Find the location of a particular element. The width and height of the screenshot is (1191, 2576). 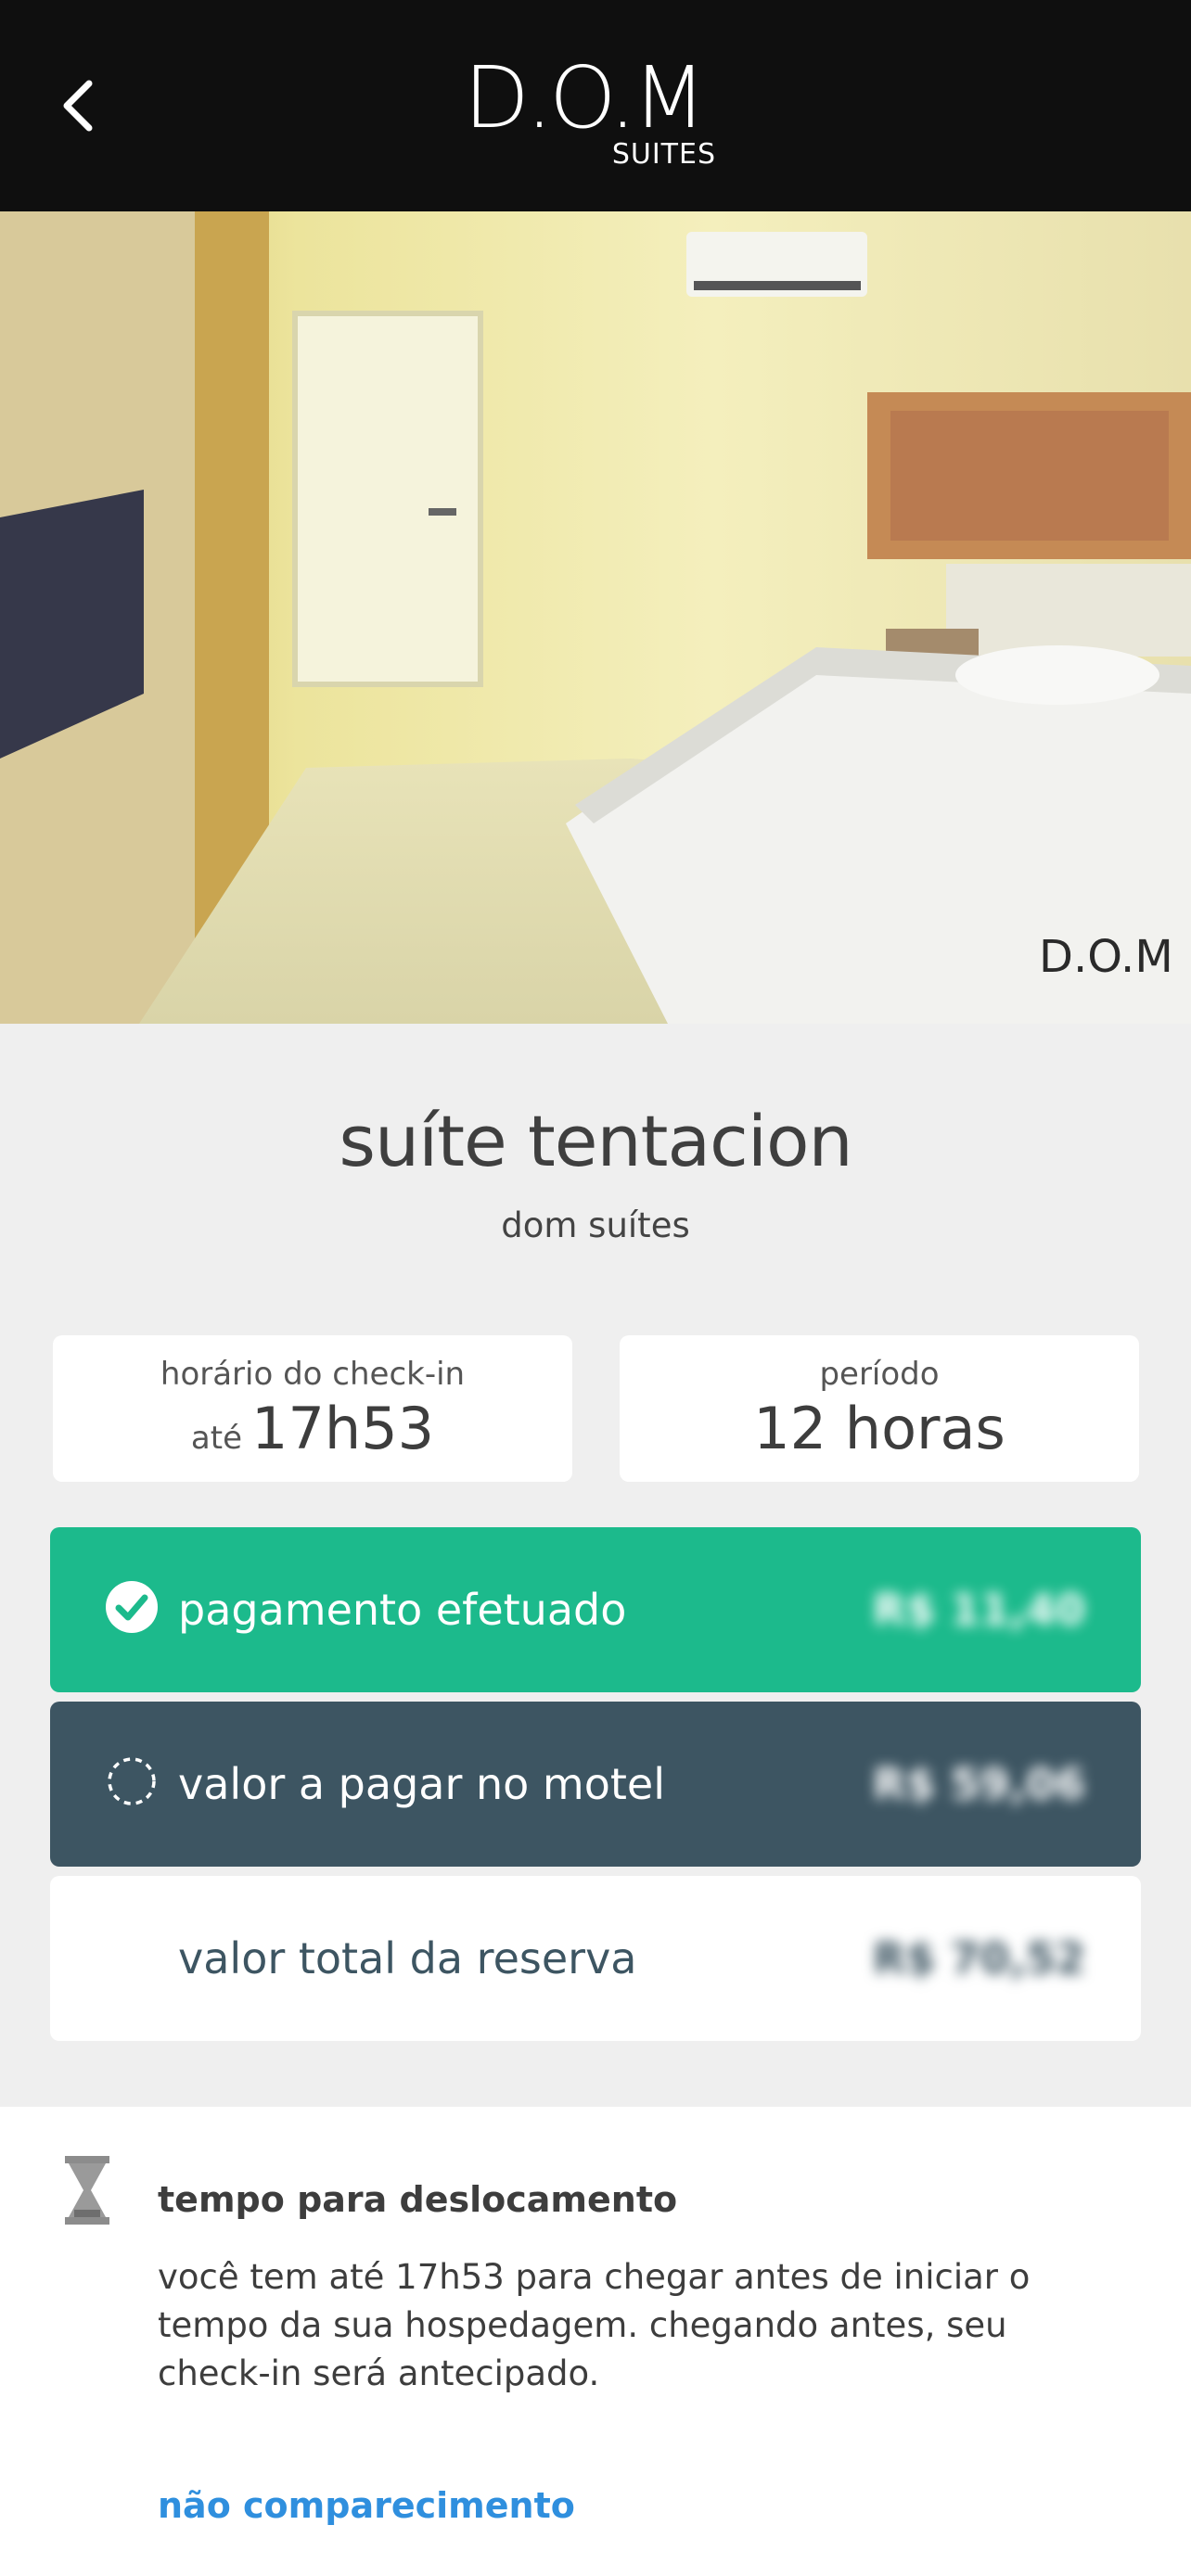

hourglass-icon is located at coordinates (87, 2191).